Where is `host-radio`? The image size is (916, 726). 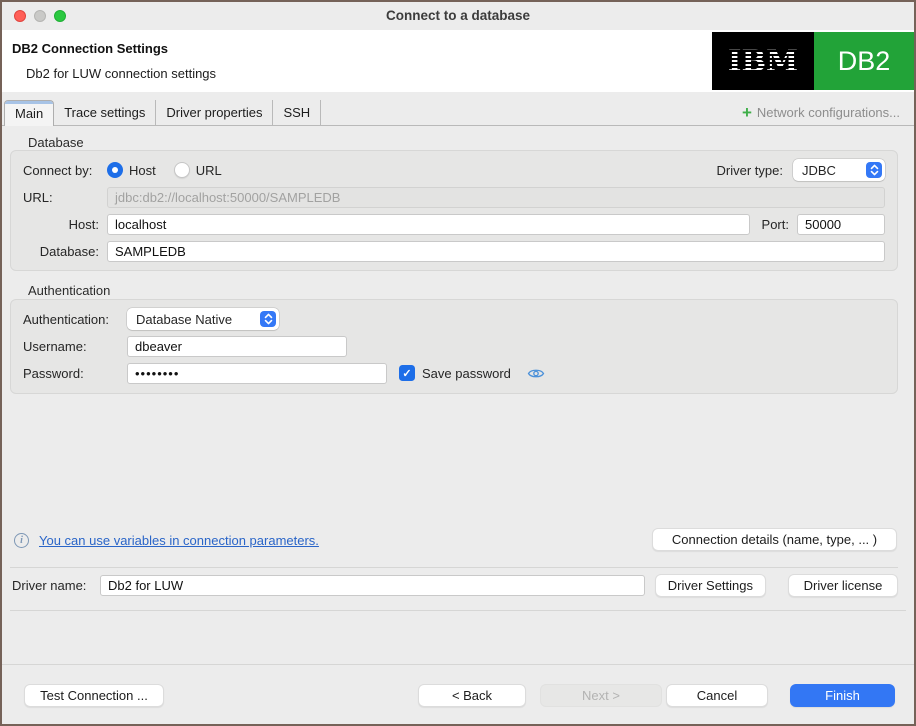
host-radio is located at coordinates (115, 170).